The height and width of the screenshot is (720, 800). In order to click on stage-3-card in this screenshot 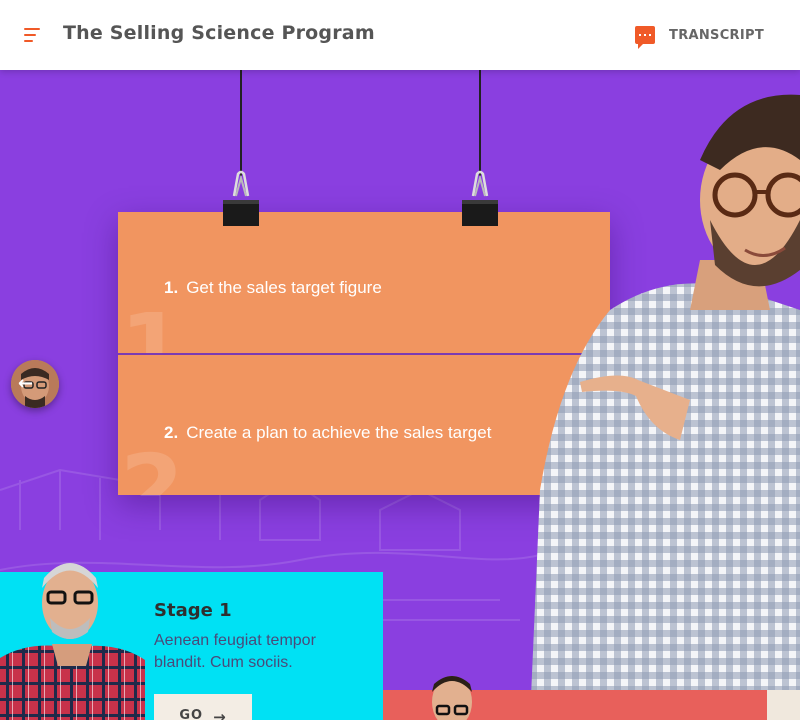, I will do `click(783, 705)`.